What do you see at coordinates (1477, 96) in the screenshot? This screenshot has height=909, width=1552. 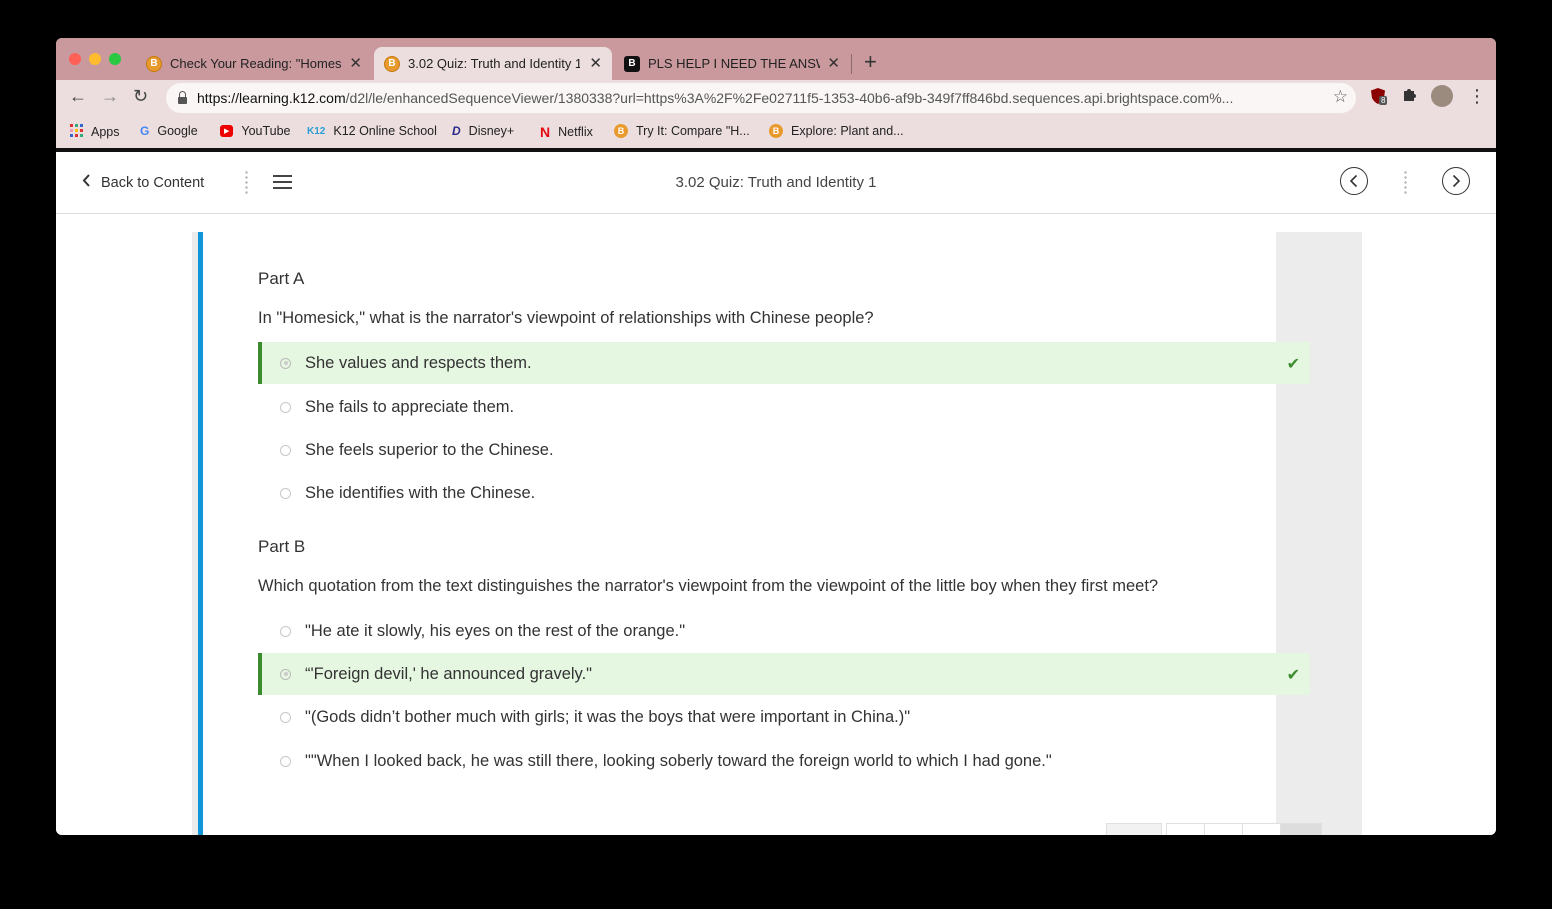 I see `browser-menu-icon: ⋮` at bounding box center [1477, 96].